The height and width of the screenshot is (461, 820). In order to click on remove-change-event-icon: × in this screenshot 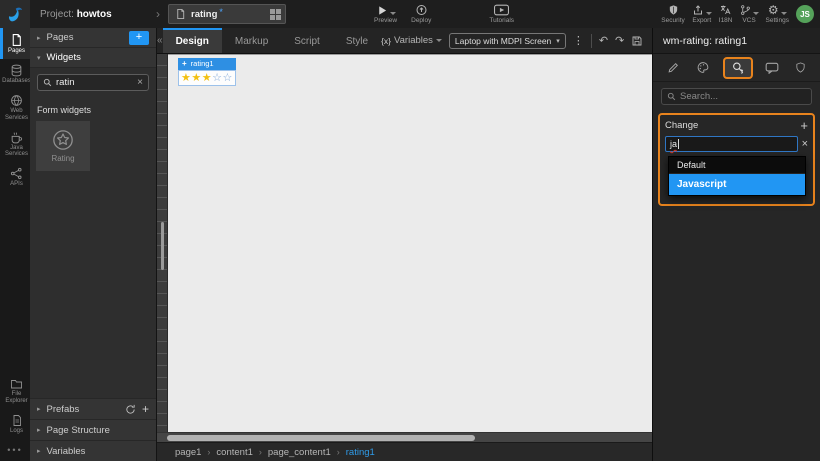, I will do `click(805, 144)`.